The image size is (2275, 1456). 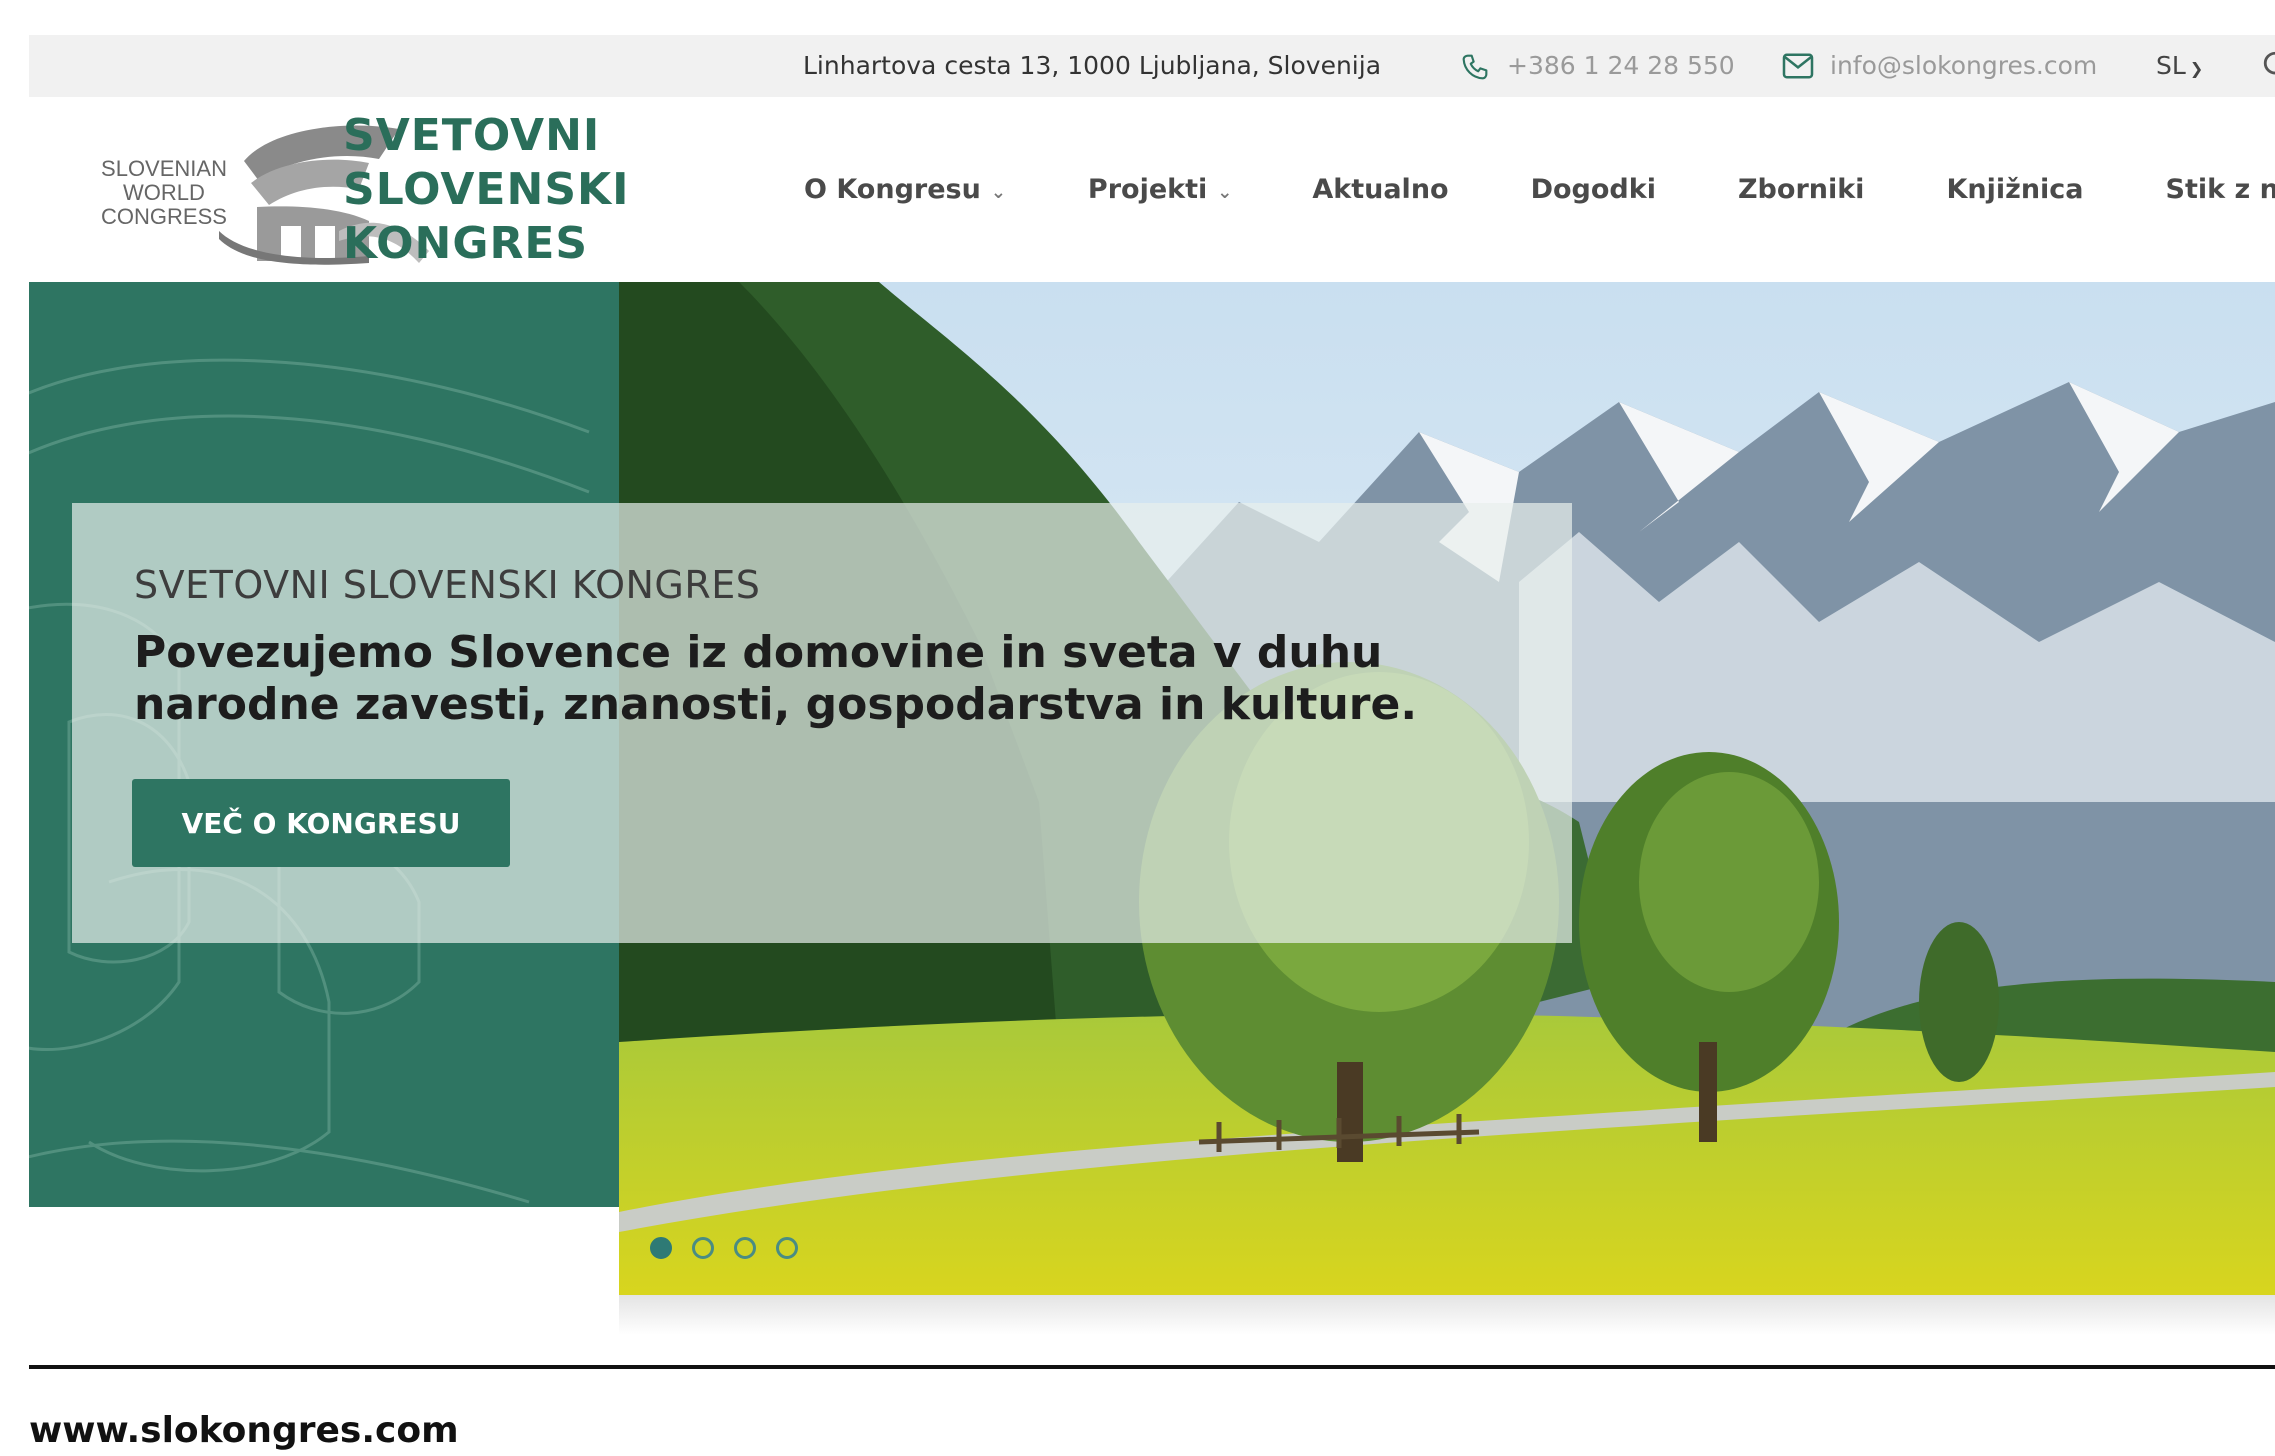 What do you see at coordinates (164, 192) in the screenshot?
I see `logo-english-text: SLOVENIAN WORLD CONGRESS` at bounding box center [164, 192].